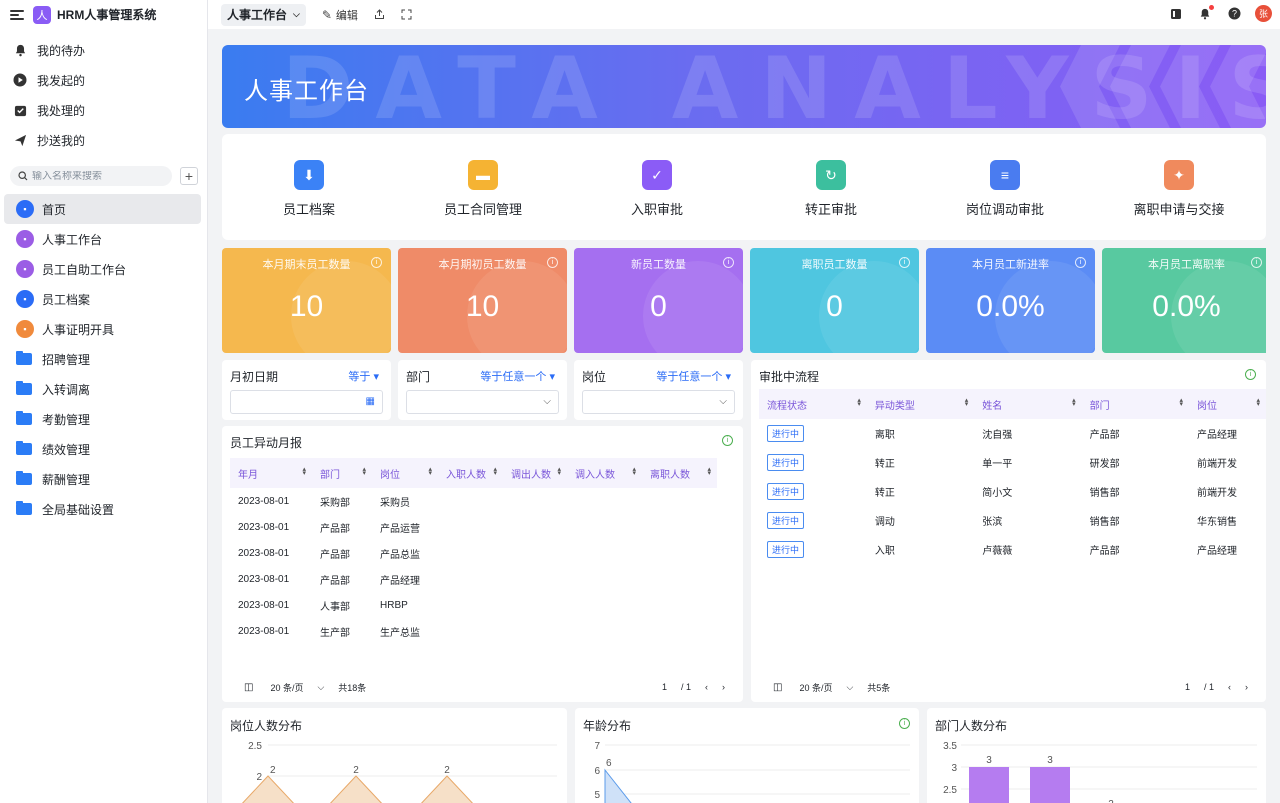 The height and width of the screenshot is (803, 1280). I want to click on sidebar-item: ▪ 人事证明开具, so click(102, 329).